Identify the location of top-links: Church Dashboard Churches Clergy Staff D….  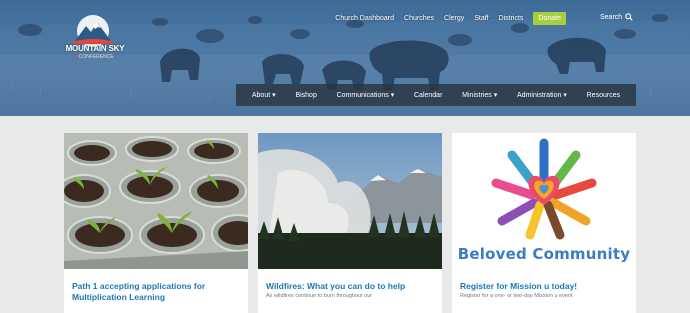
(450, 18).